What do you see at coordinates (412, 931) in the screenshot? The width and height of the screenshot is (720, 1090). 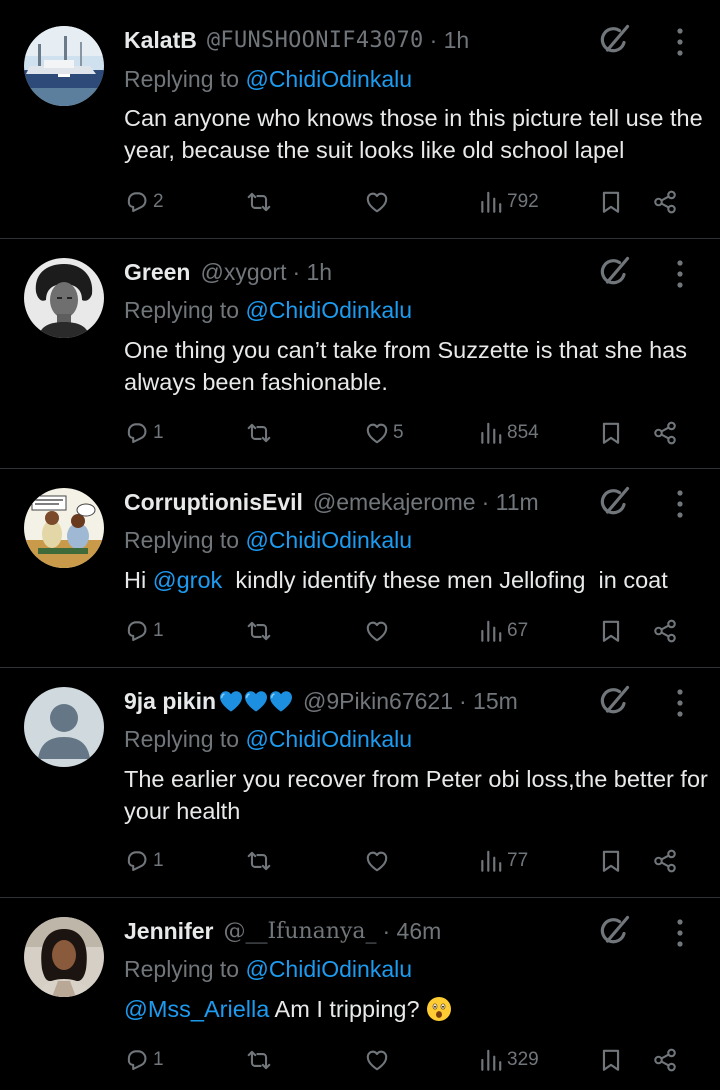 I see `timestamp: · 46m` at bounding box center [412, 931].